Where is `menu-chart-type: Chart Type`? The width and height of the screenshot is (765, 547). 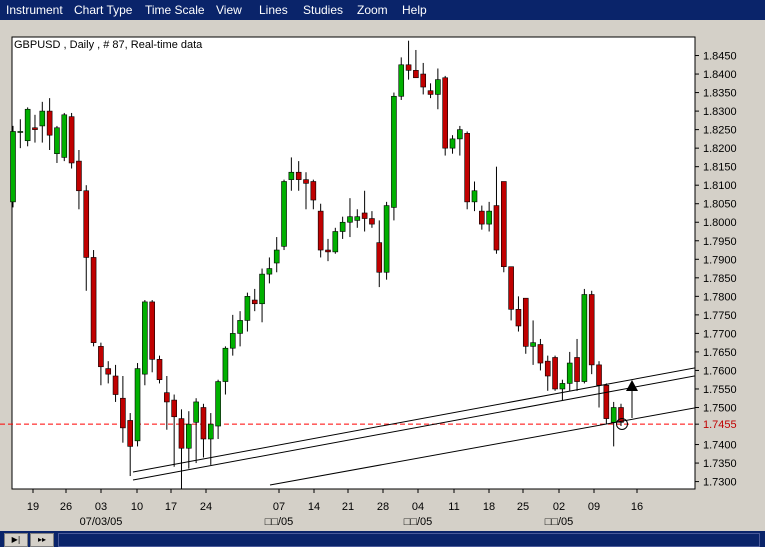 menu-chart-type: Chart Type is located at coordinates (103, 10).